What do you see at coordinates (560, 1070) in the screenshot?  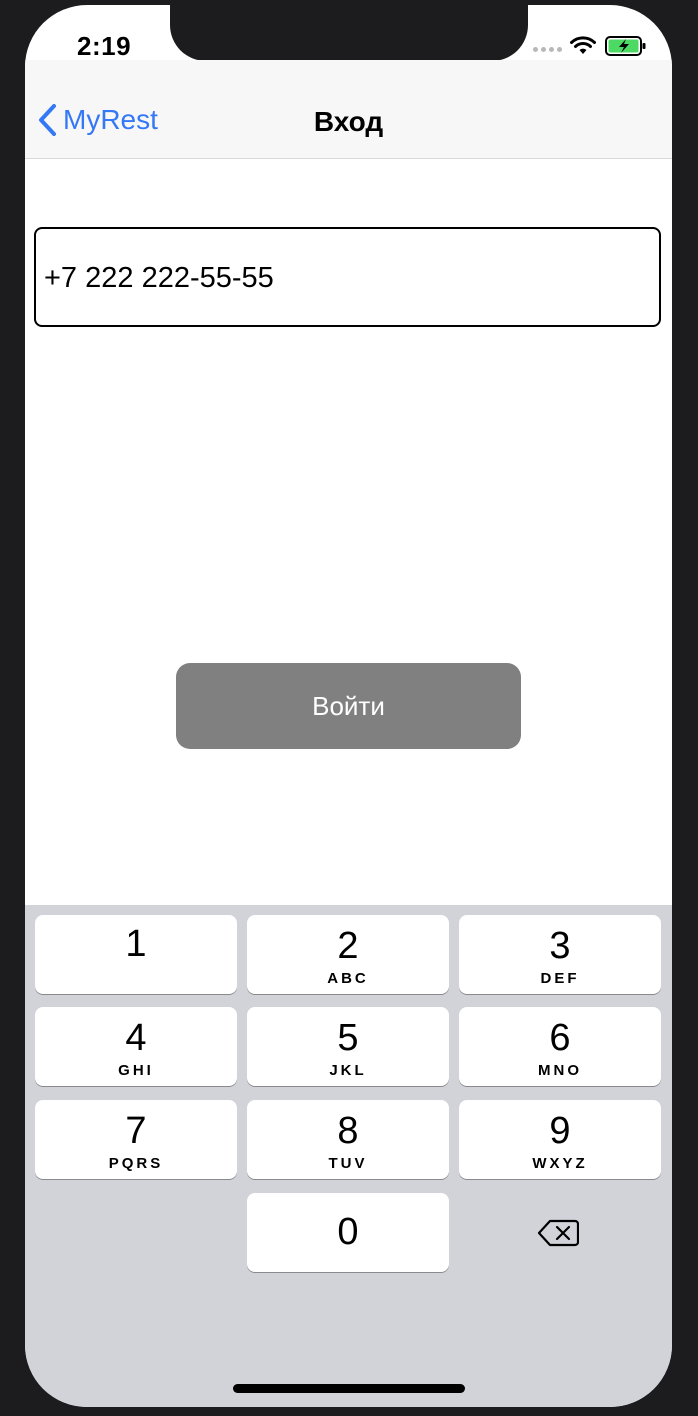 I see `key-letters: MNO` at bounding box center [560, 1070].